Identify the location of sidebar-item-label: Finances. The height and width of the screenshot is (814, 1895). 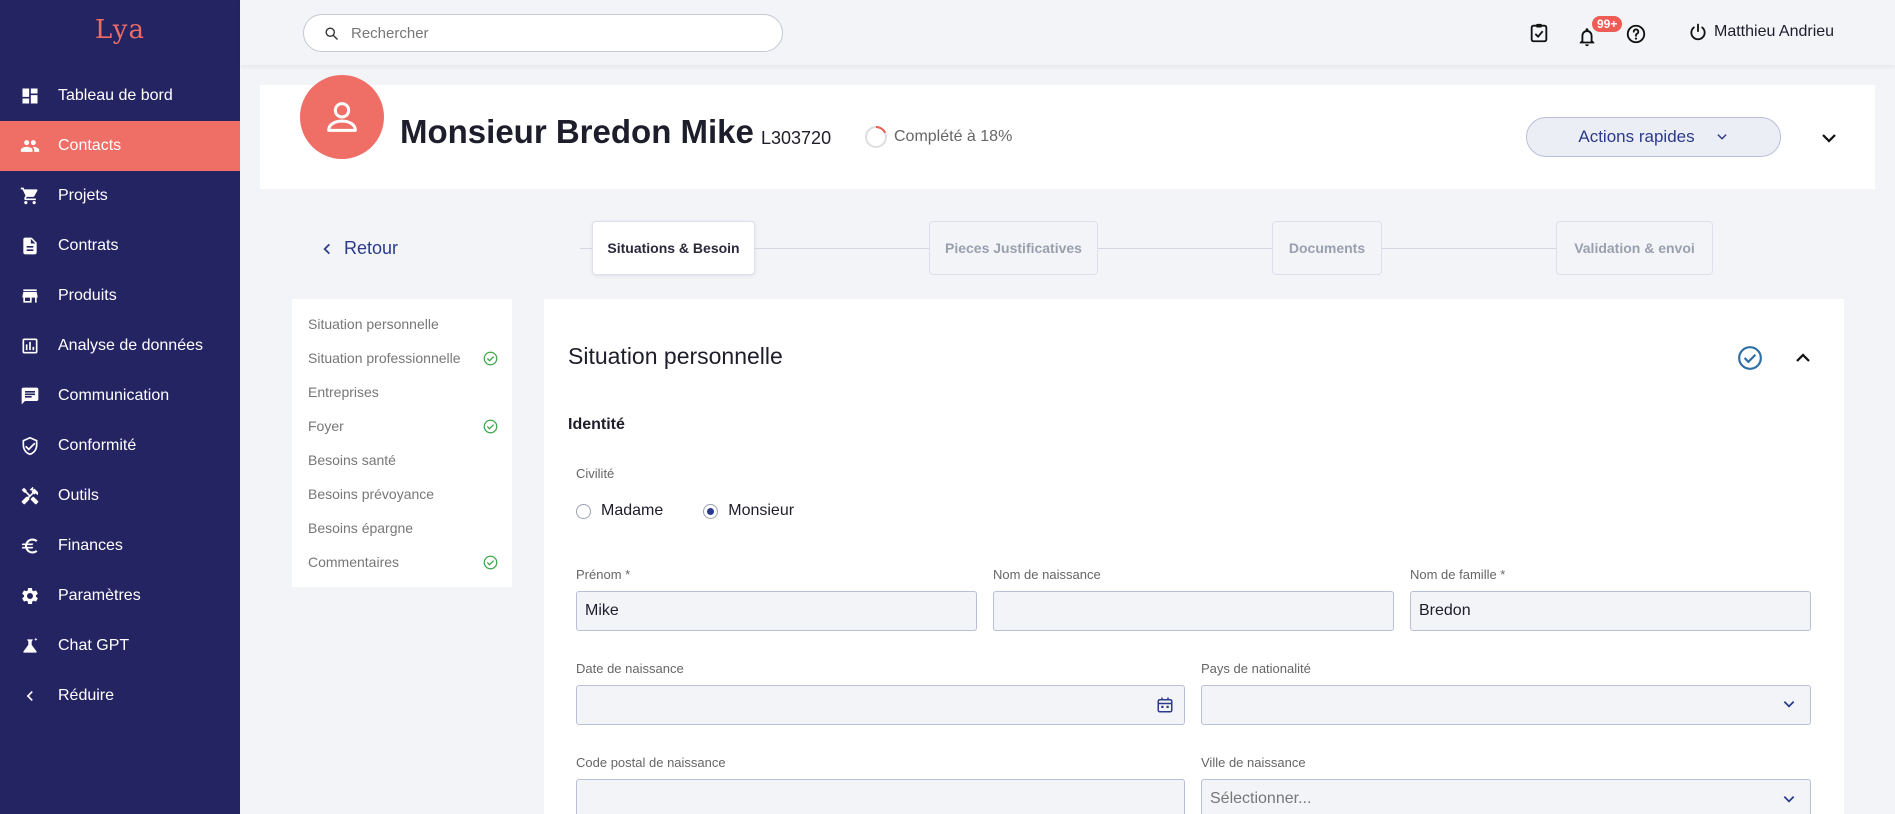
(90, 545).